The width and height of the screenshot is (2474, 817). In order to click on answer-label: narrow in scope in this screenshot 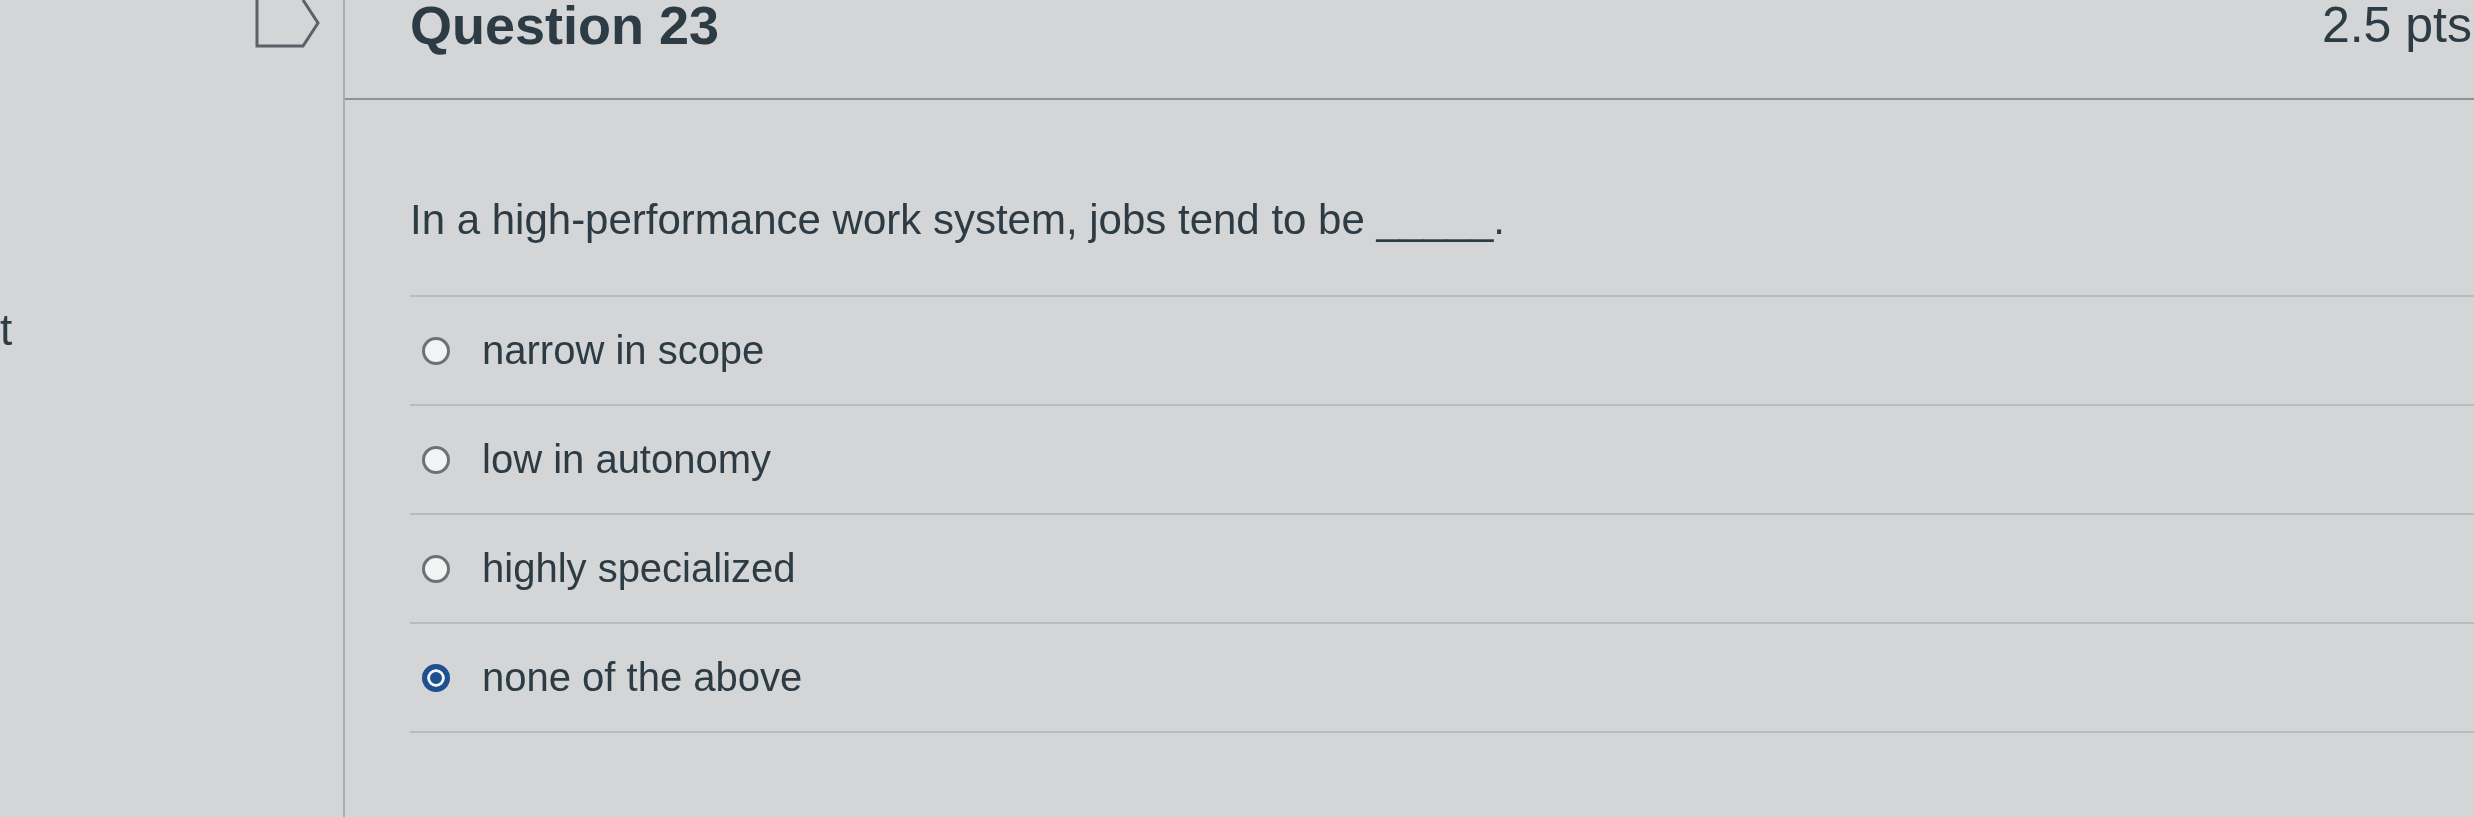, I will do `click(623, 350)`.